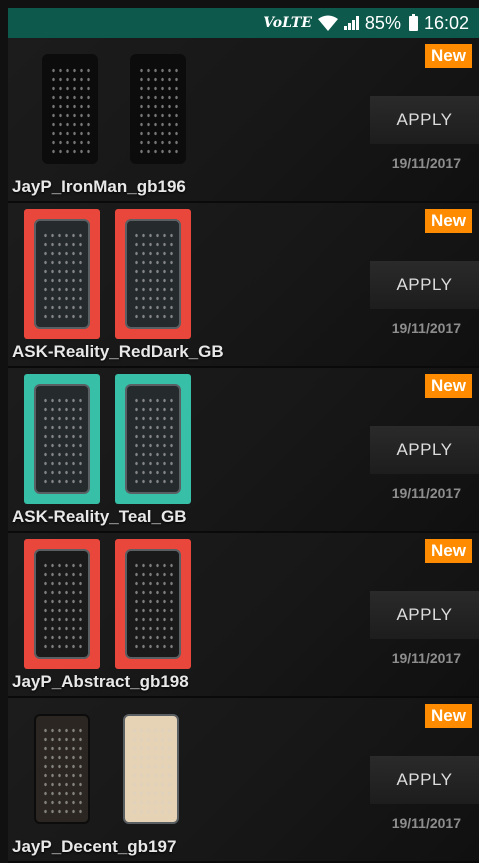  What do you see at coordinates (413, 22) in the screenshot?
I see `battery-icon` at bounding box center [413, 22].